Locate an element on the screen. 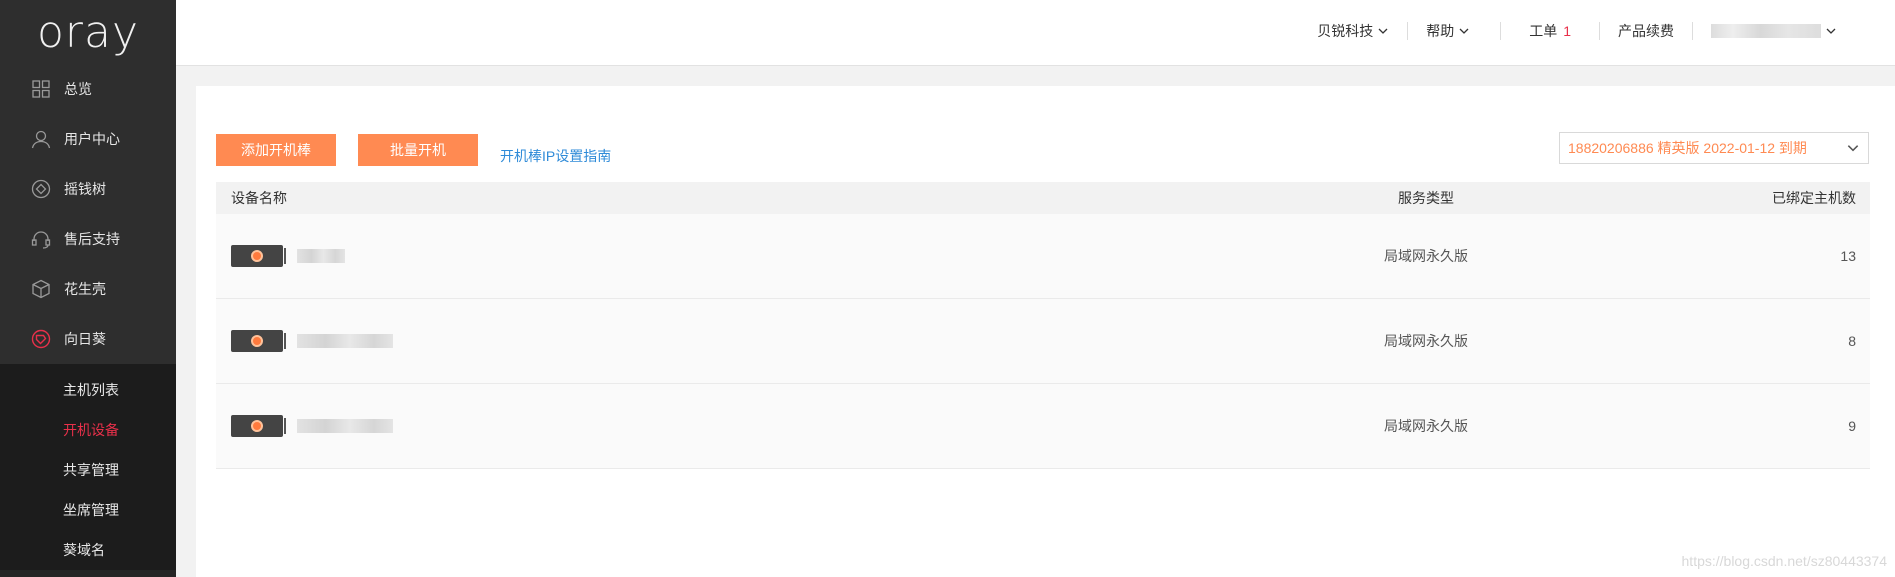 The image size is (1895, 577). sidebar-item-sunlogin: 向日葵 is located at coordinates (88, 339).